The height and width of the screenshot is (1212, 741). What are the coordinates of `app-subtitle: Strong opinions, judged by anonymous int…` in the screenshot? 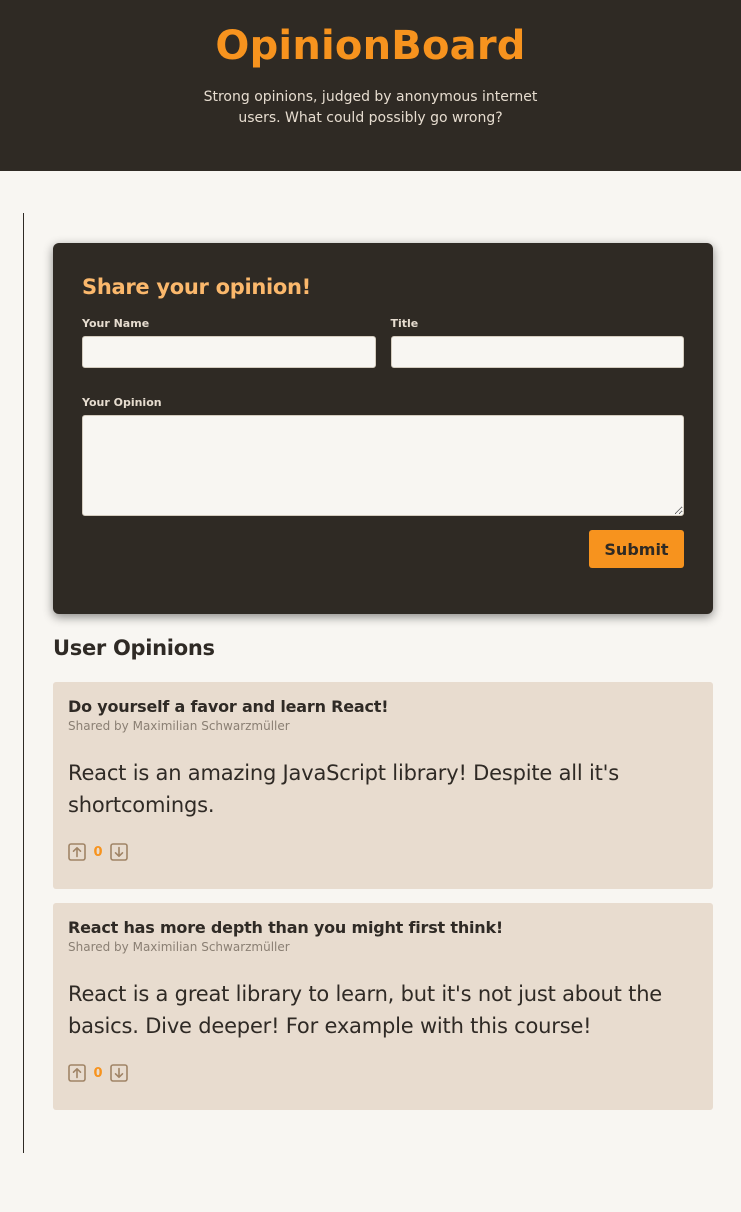 It's located at (370, 107).